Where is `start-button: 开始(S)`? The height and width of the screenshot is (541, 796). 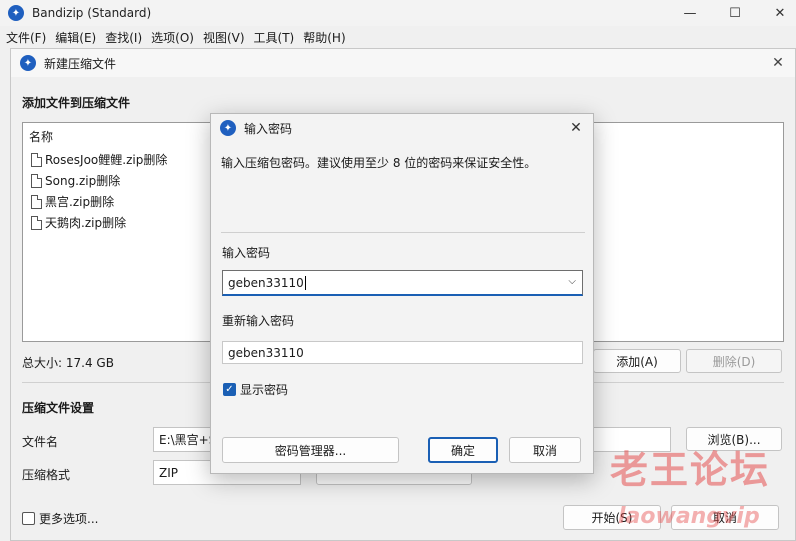 start-button: 开始(S) is located at coordinates (612, 517).